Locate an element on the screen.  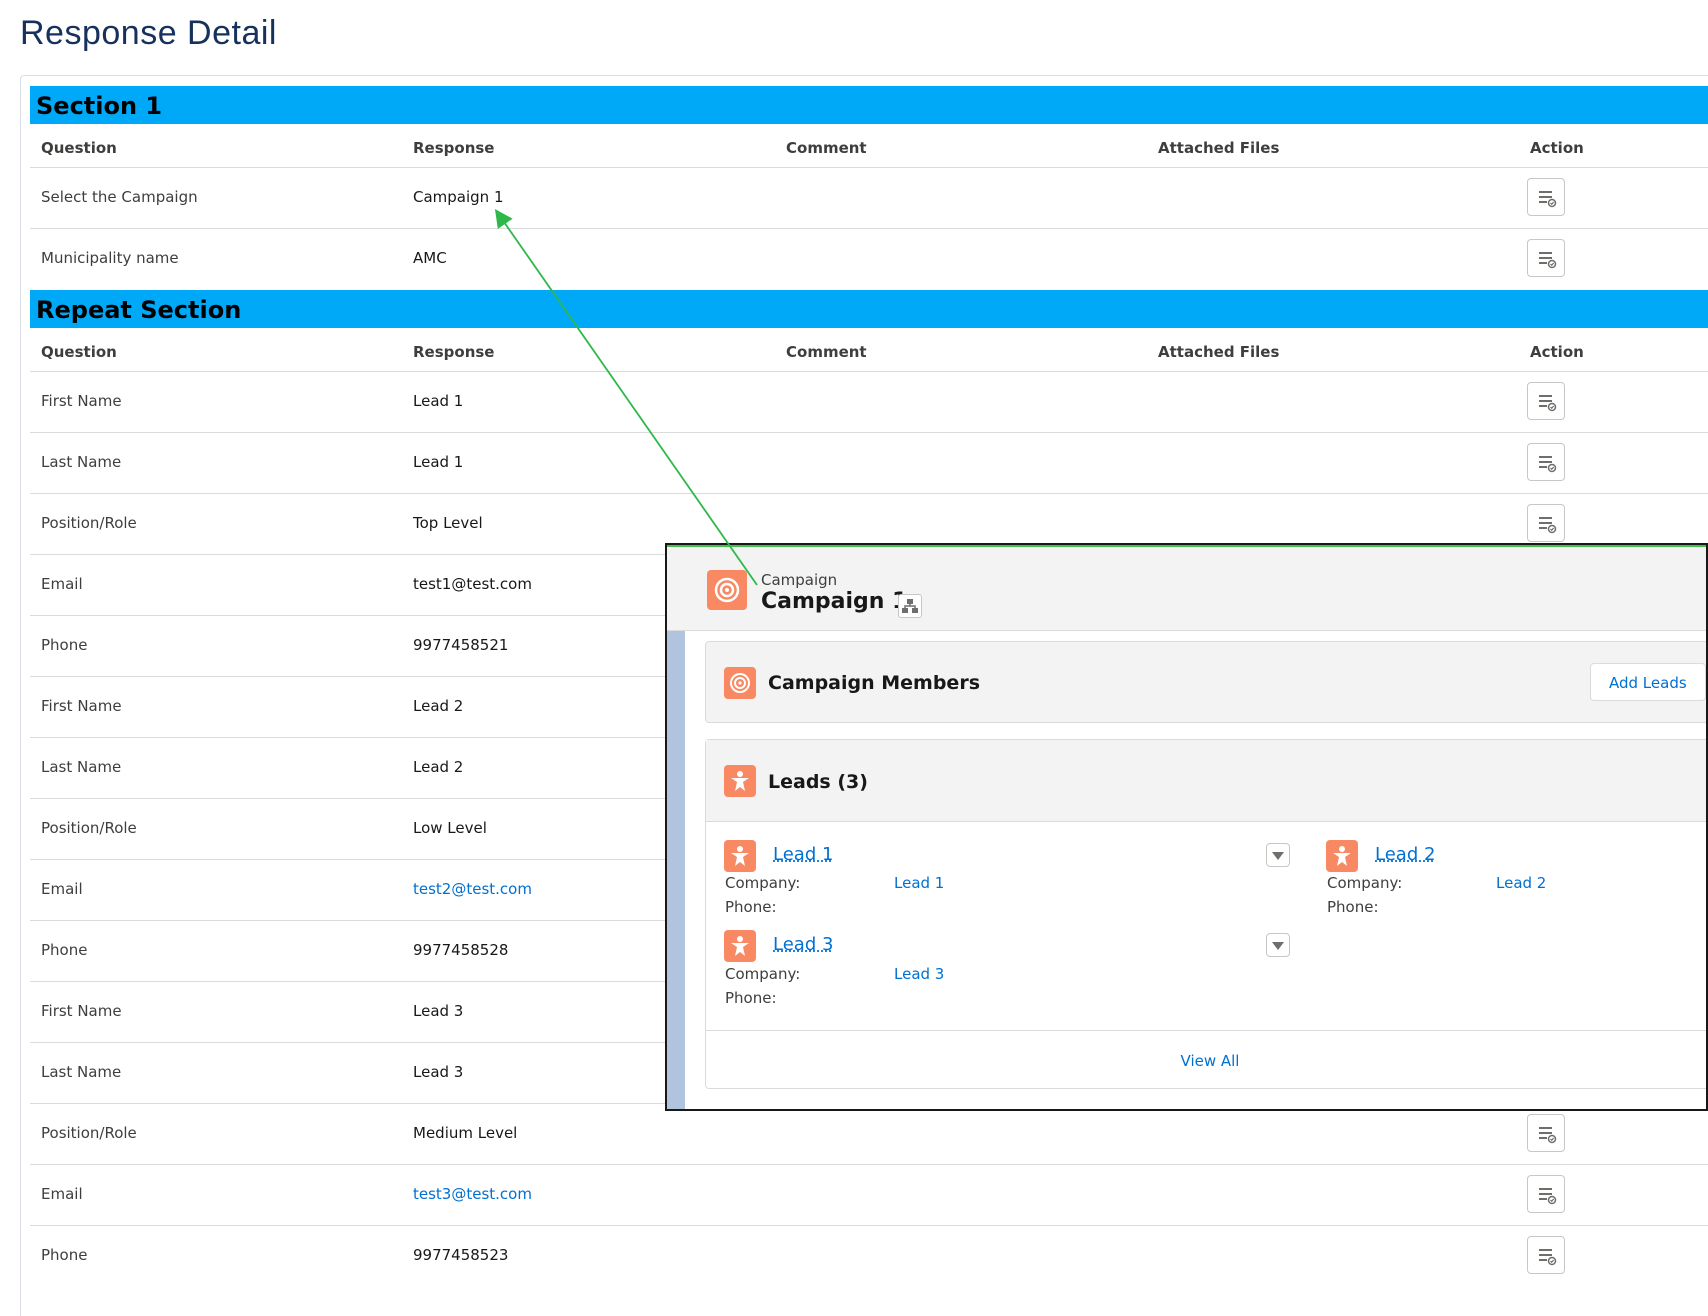
view-all-link: View All is located at coordinates (1206, 1061).